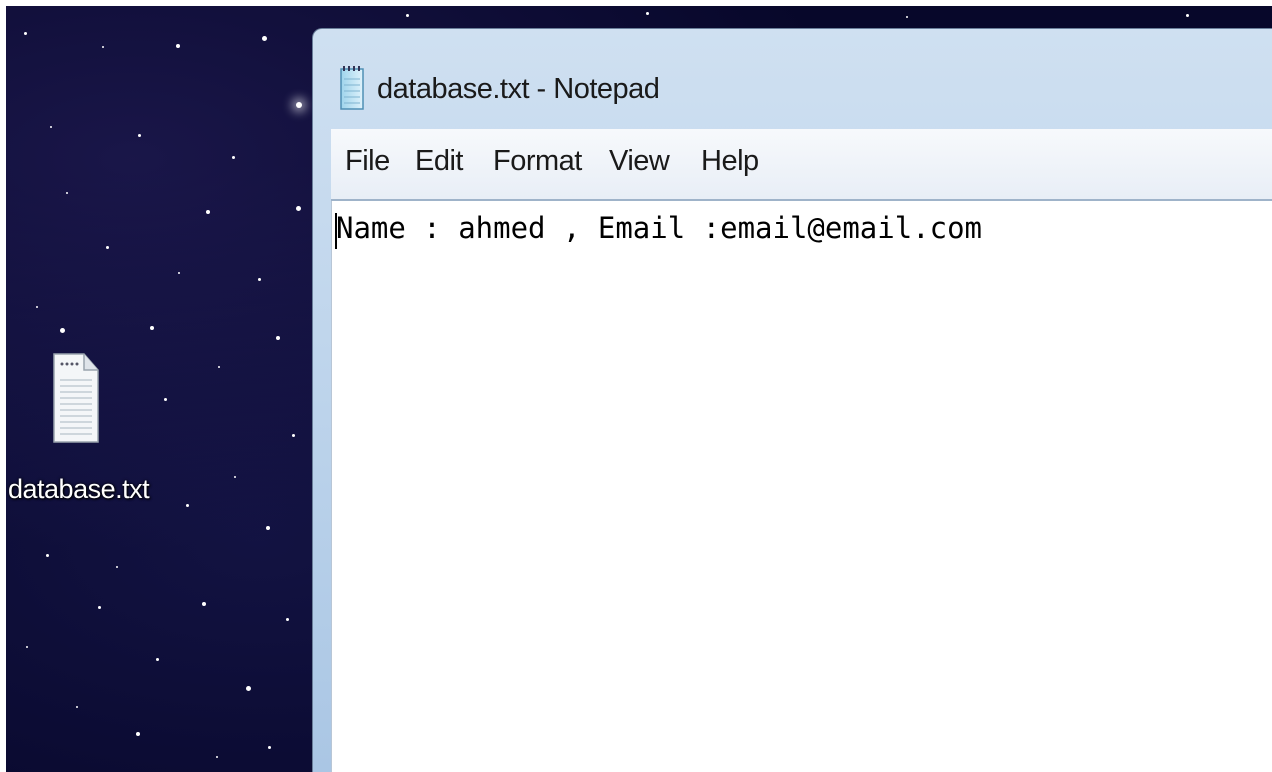 The height and width of the screenshot is (772, 1272). Describe the element at coordinates (639, 161) in the screenshot. I see `menu-view: View` at that location.